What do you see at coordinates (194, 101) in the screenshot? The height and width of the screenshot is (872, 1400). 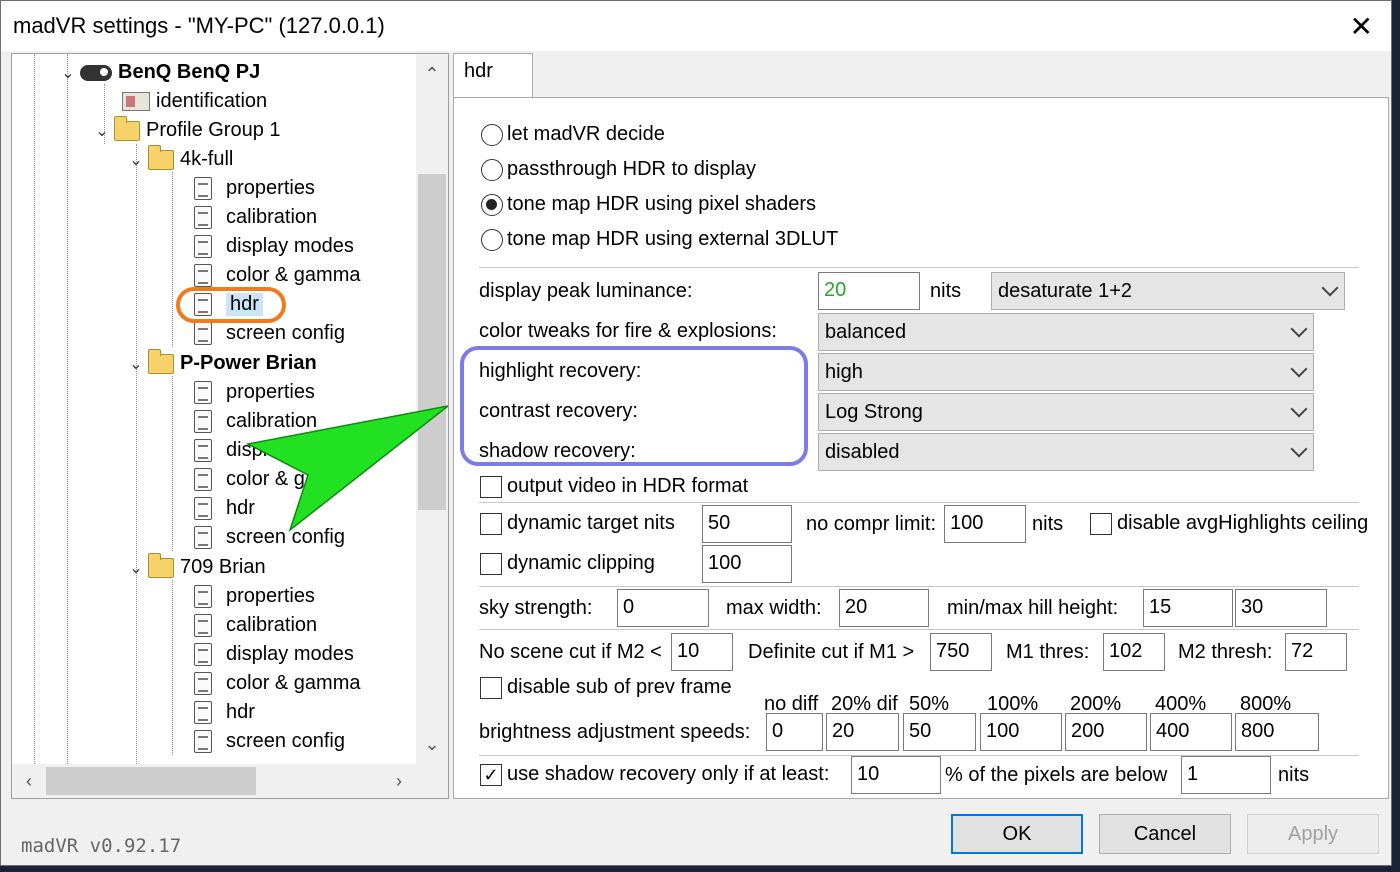 I see `tree-identification: identification` at bounding box center [194, 101].